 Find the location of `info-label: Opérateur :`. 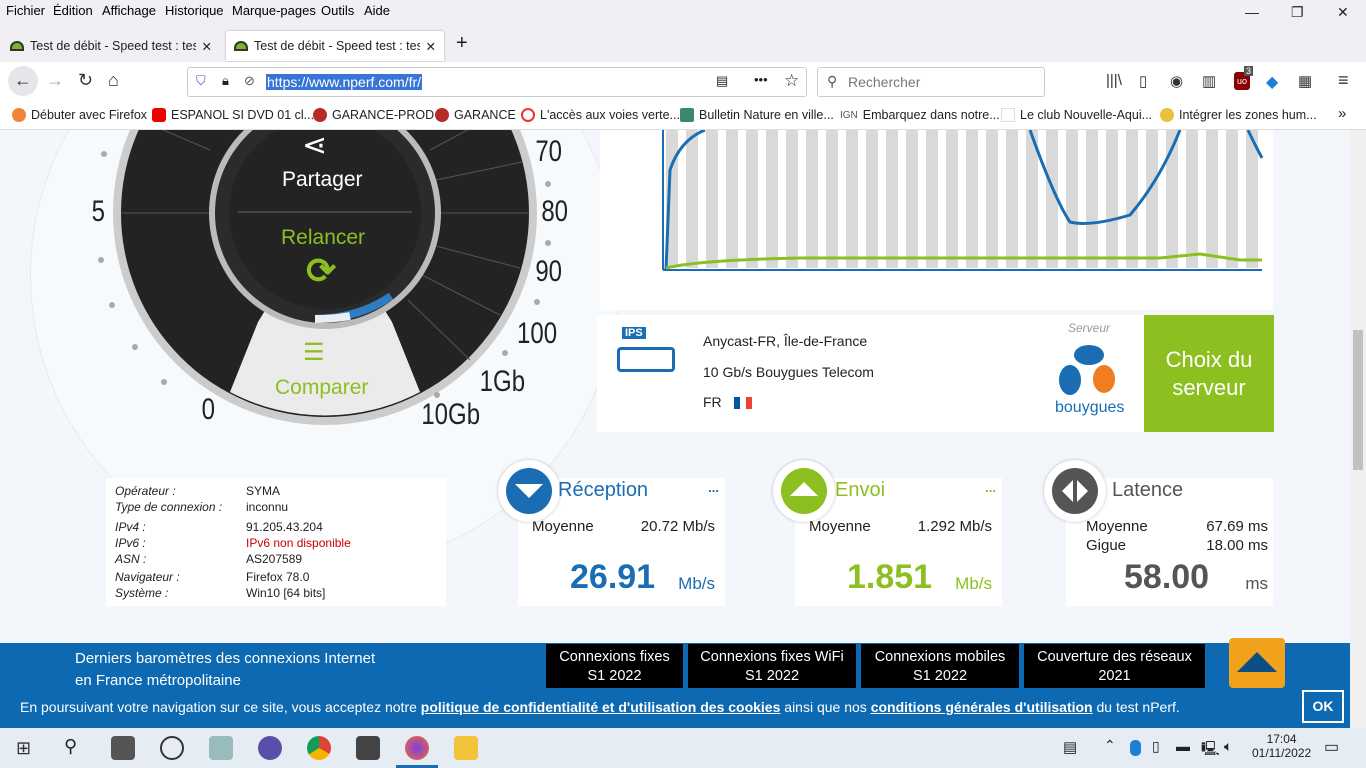

info-label: Opérateur : is located at coordinates (145, 491).